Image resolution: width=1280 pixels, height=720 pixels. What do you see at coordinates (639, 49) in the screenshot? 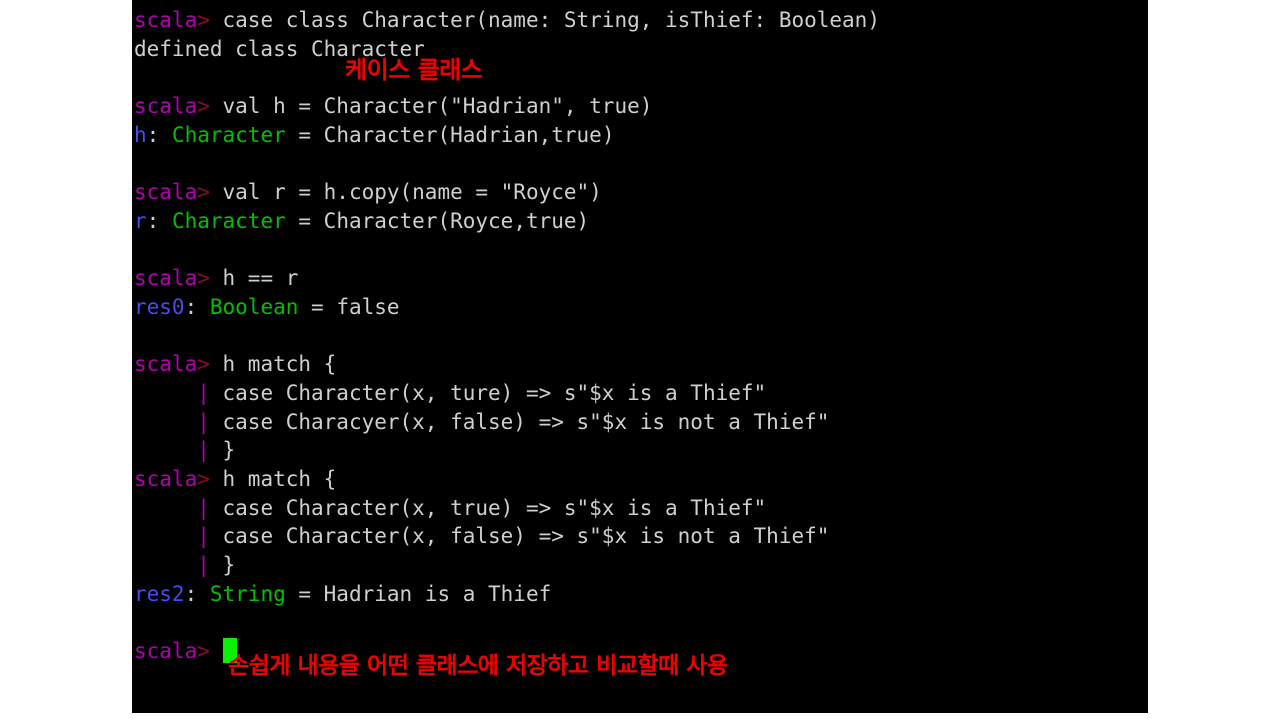
I see `terminal-line: defined class Character` at bounding box center [639, 49].